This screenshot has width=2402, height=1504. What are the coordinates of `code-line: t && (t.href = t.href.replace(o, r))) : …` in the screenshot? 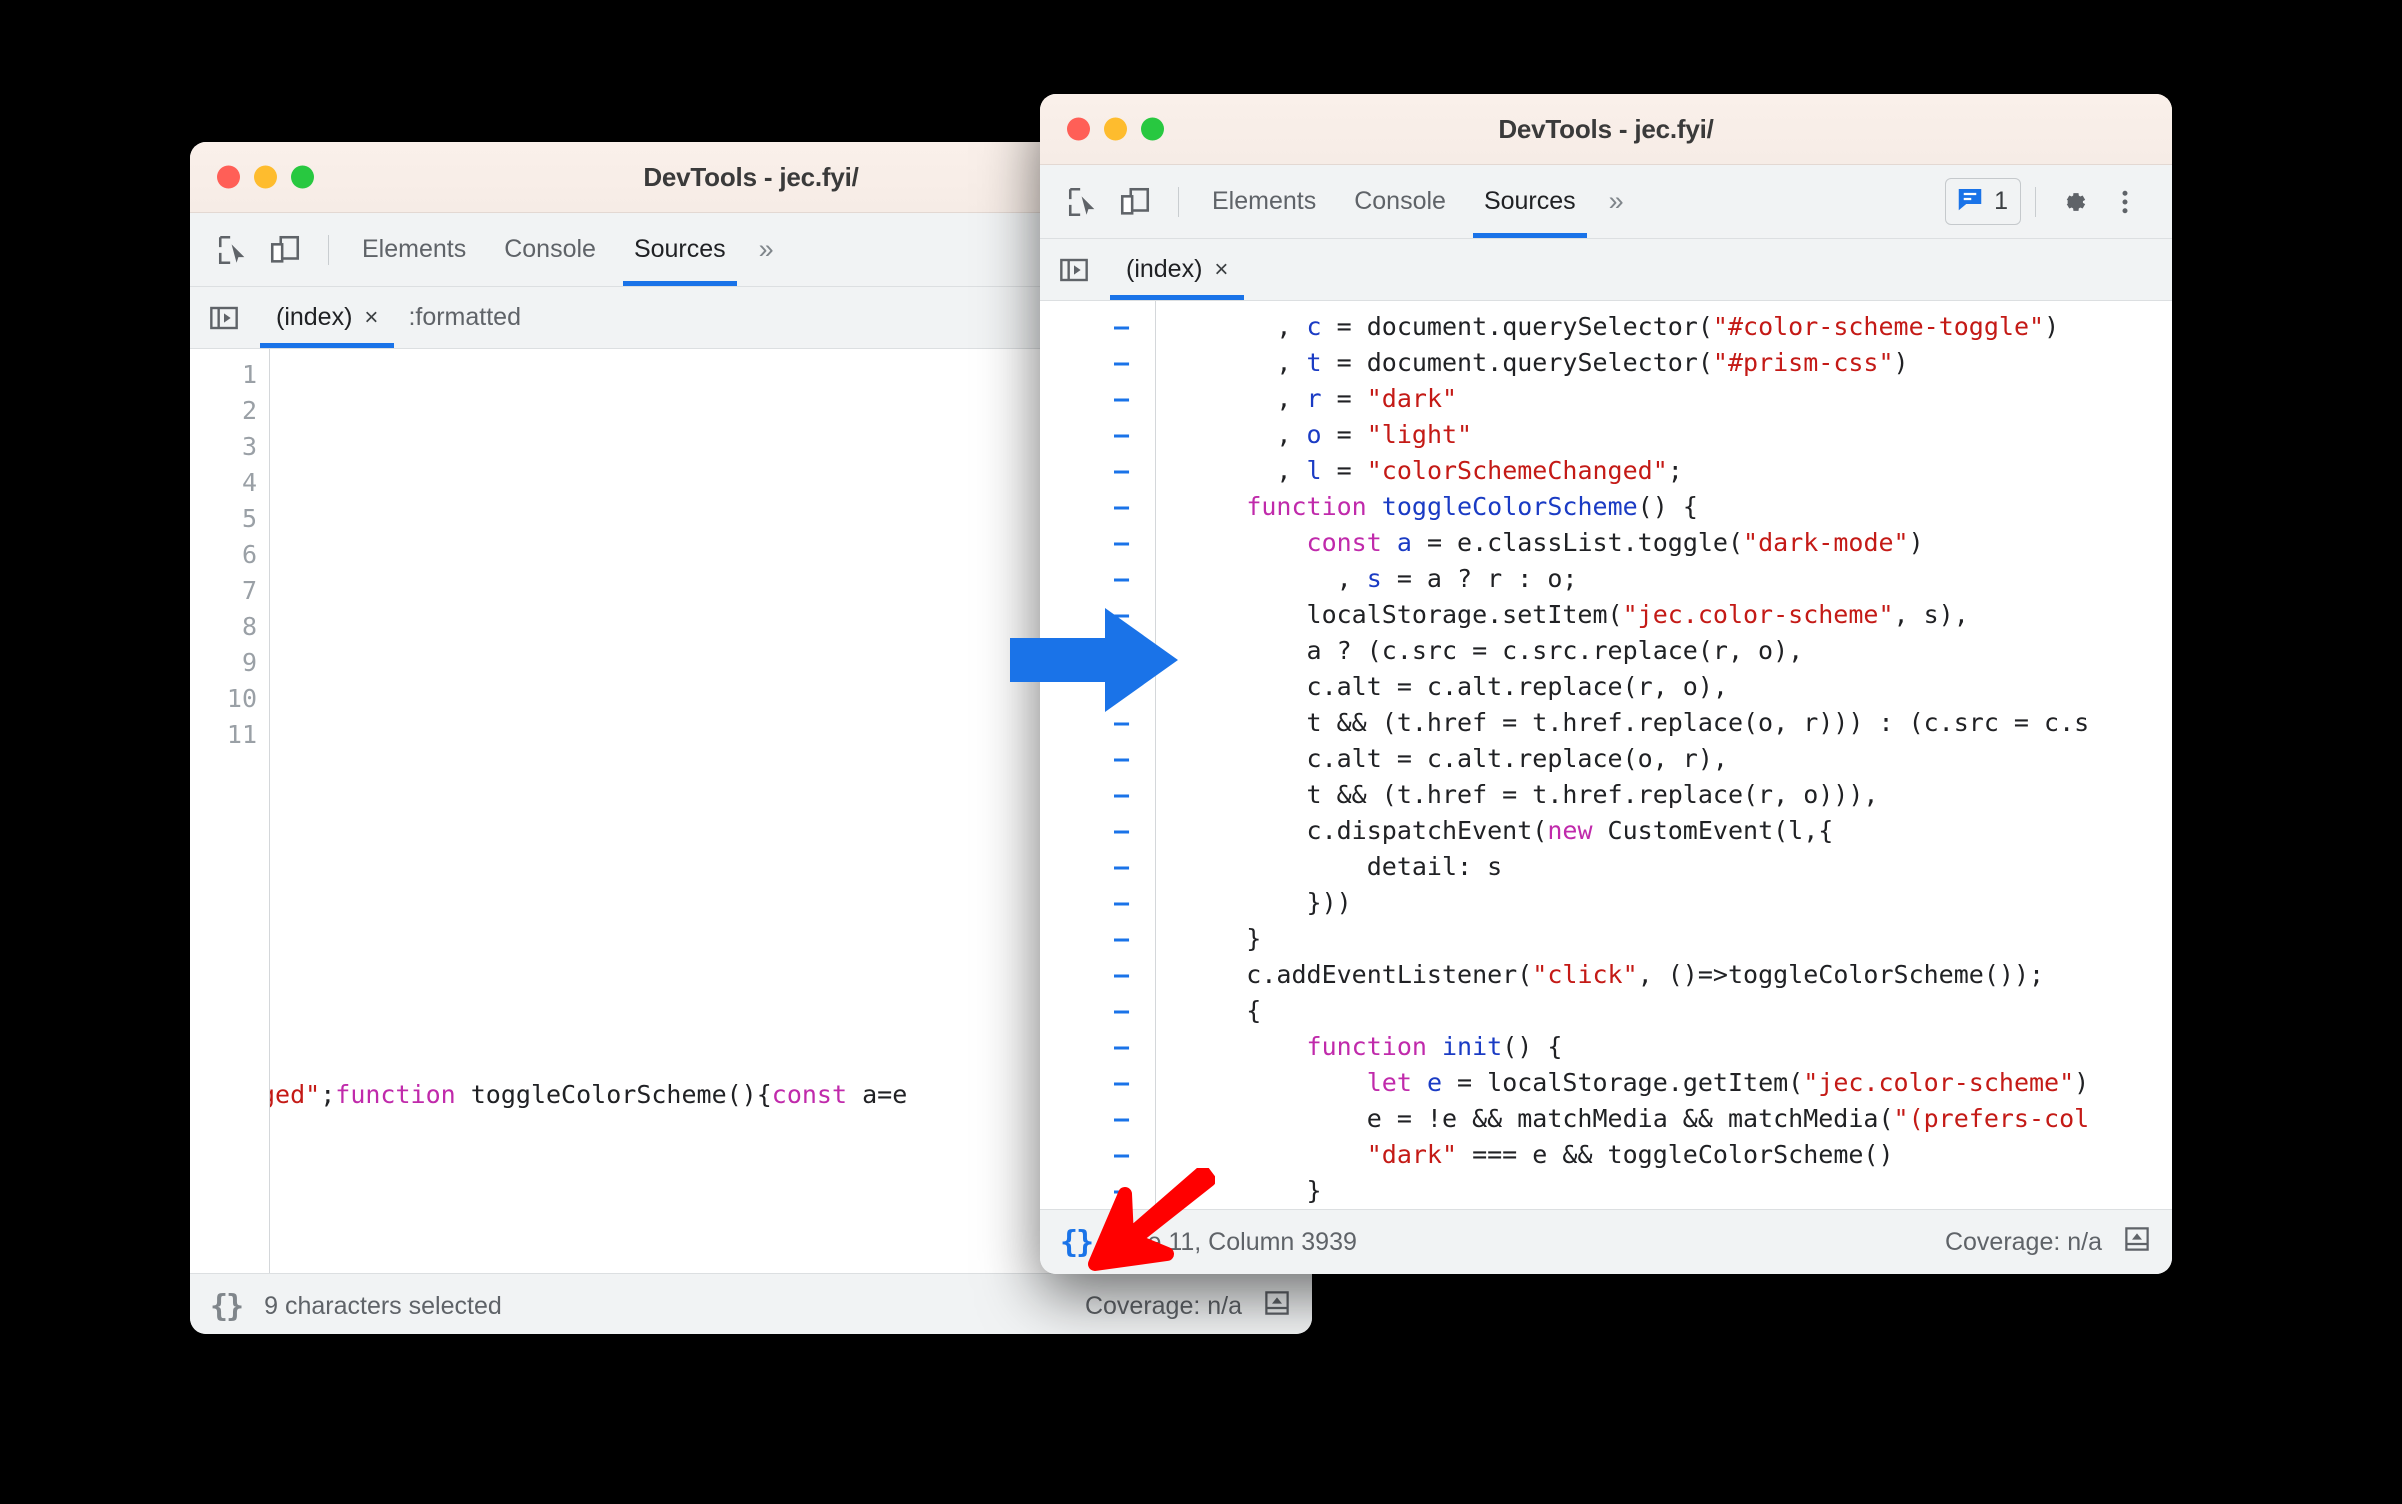 It's located at (1664, 723).